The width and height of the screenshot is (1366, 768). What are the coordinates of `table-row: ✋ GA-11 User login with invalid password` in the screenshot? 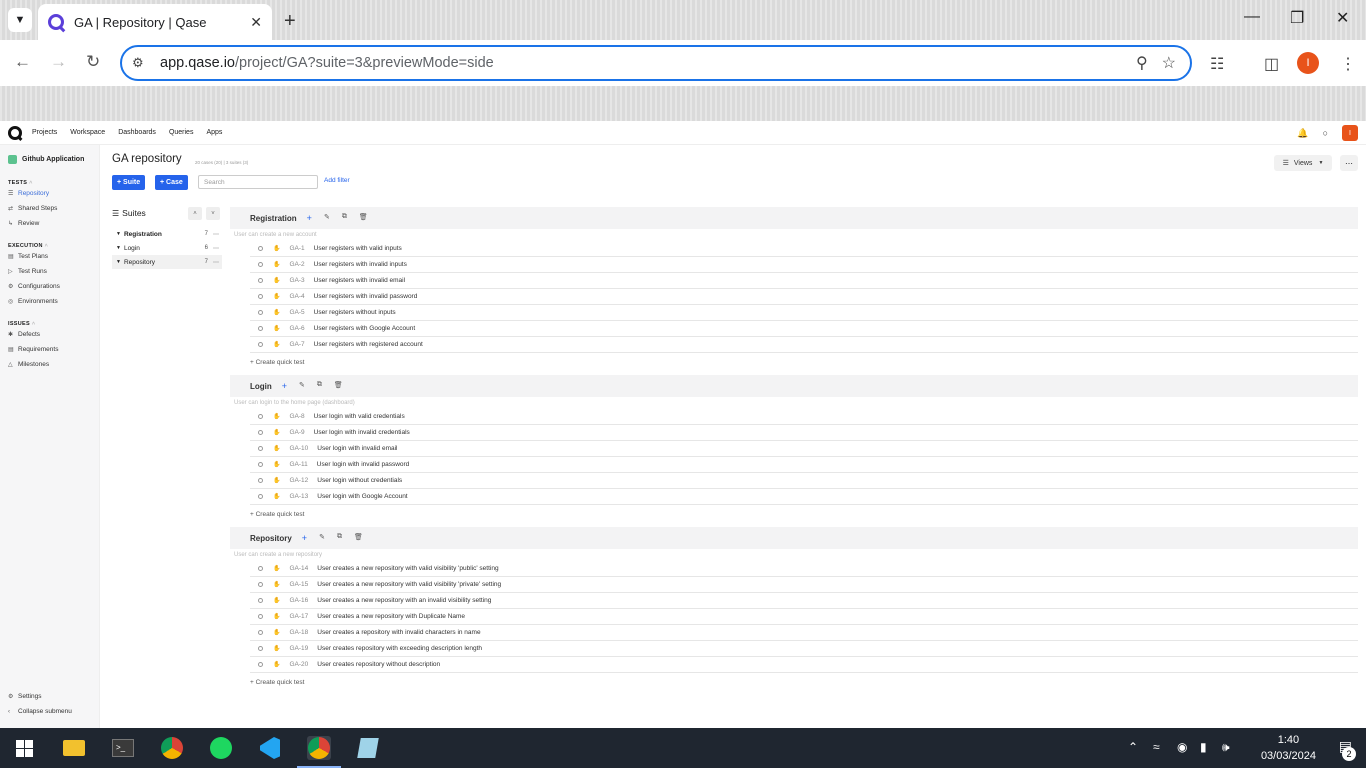 It's located at (804, 465).